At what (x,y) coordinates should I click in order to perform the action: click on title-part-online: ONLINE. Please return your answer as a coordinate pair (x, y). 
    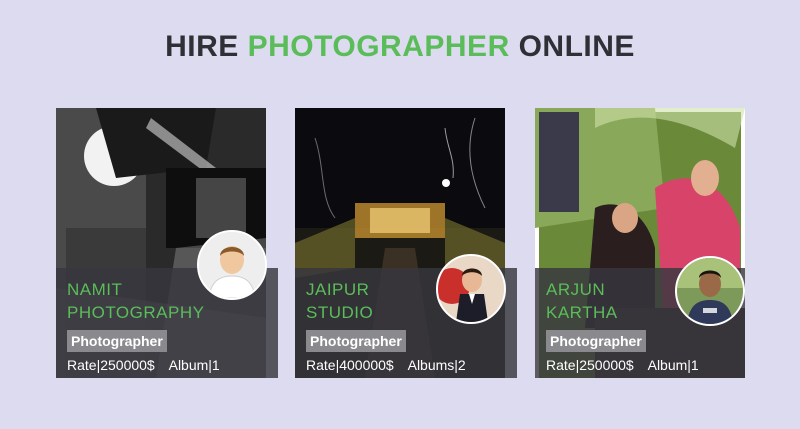
    Looking at the image, I should click on (576, 46).